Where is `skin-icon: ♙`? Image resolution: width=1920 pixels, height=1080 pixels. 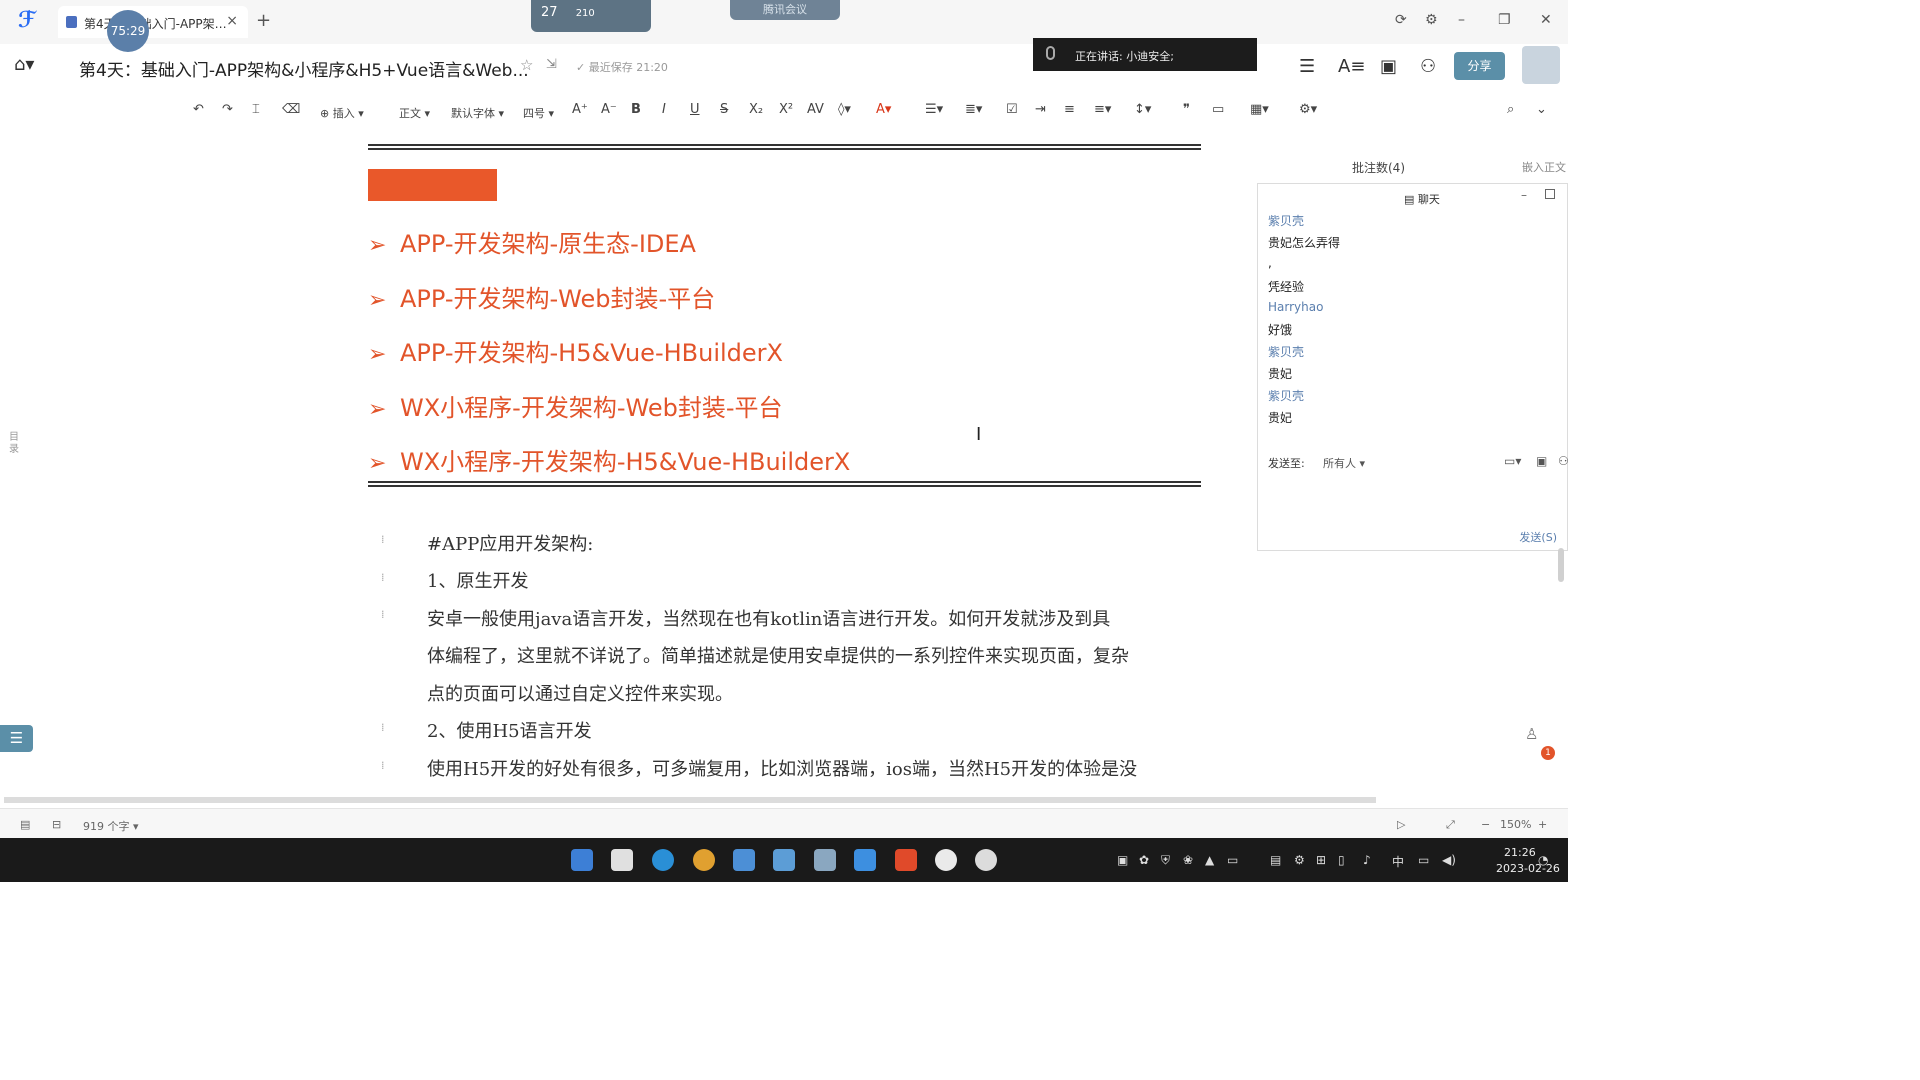 skin-icon: ♙ is located at coordinates (1531, 734).